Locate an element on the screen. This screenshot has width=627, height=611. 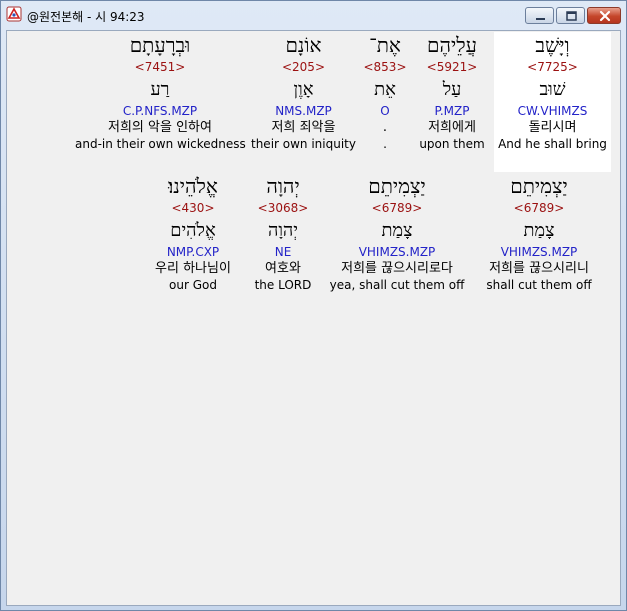
english-gloss: shall cut them off is located at coordinates (539, 285).